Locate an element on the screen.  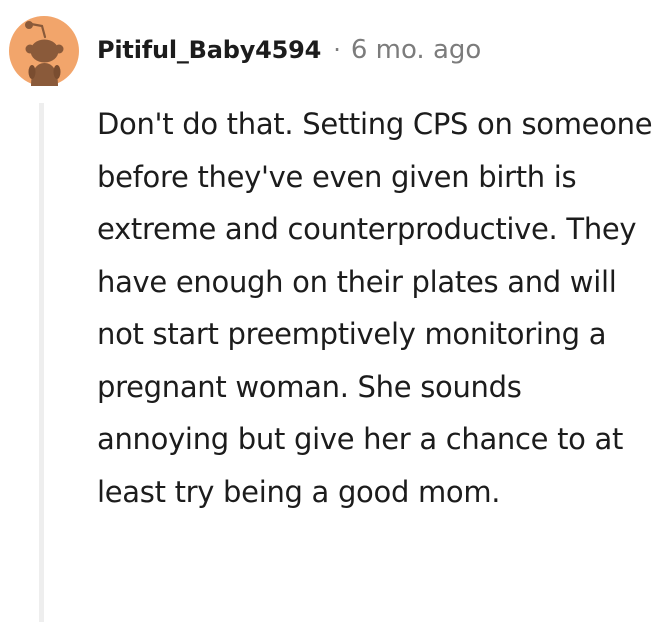
user-avatar is located at coordinates (44, 51).